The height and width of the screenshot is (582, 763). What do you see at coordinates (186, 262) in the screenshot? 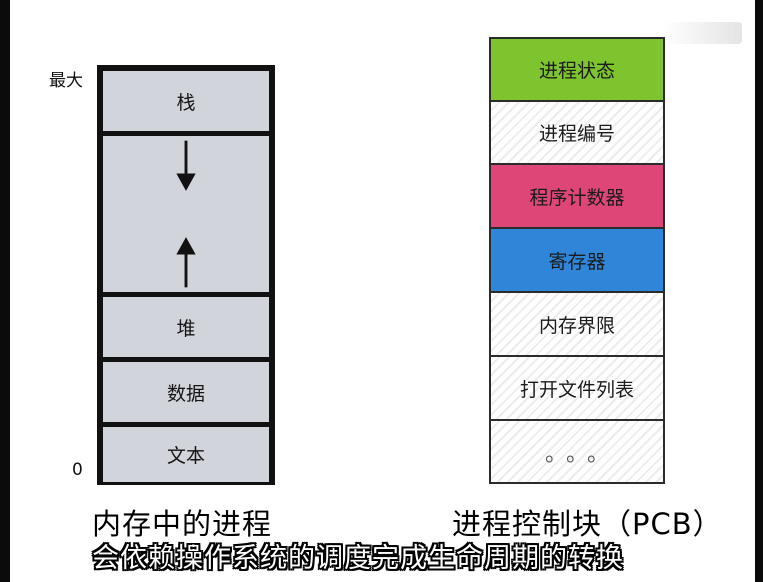
I see `arrow-up-icon` at bounding box center [186, 262].